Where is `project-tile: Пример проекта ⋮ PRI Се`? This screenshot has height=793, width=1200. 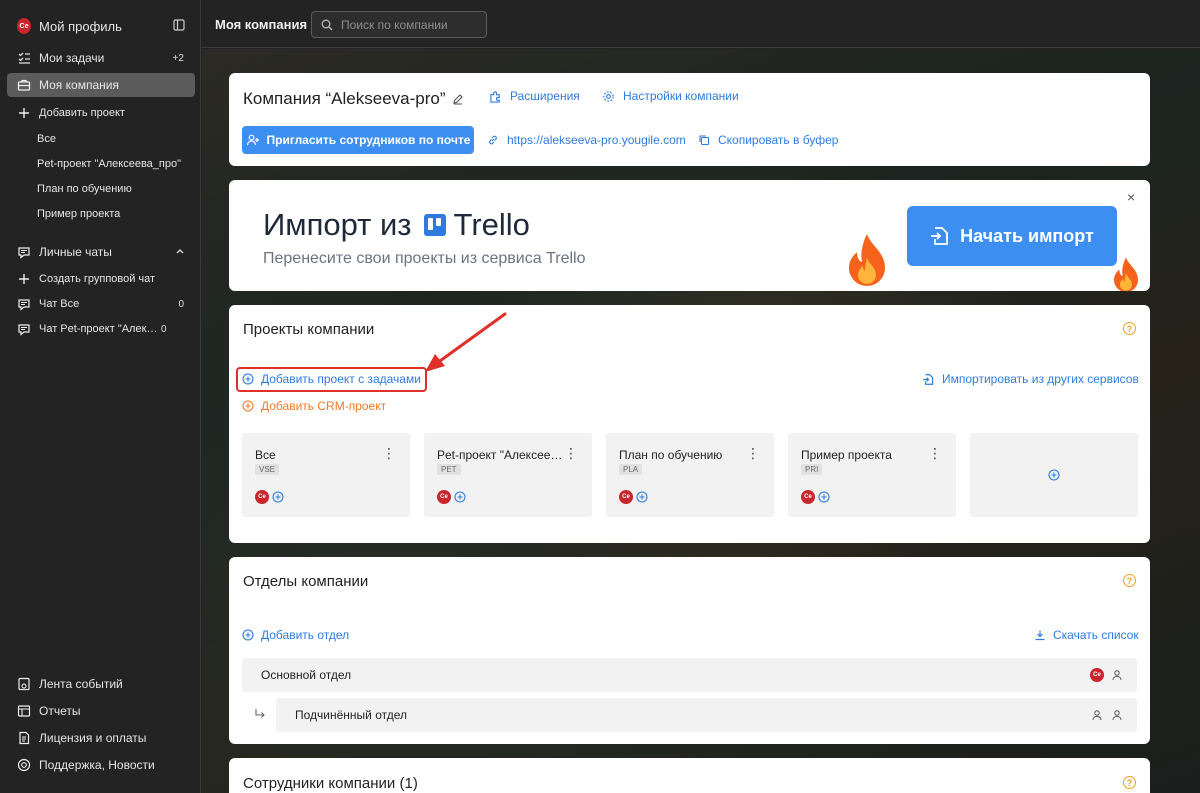
project-tile: Пример проекта ⋮ PRI Се is located at coordinates (872, 475).